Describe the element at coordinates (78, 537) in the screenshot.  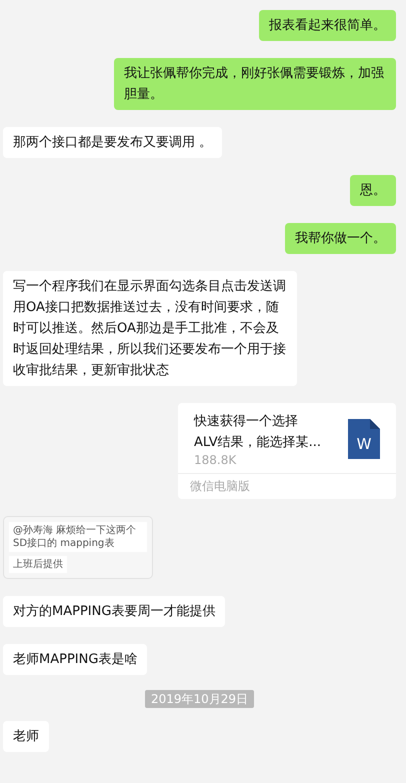
I see `quoted-message: @孙寿海 麻烦给一下这两个SD接口的 mapping表` at that location.